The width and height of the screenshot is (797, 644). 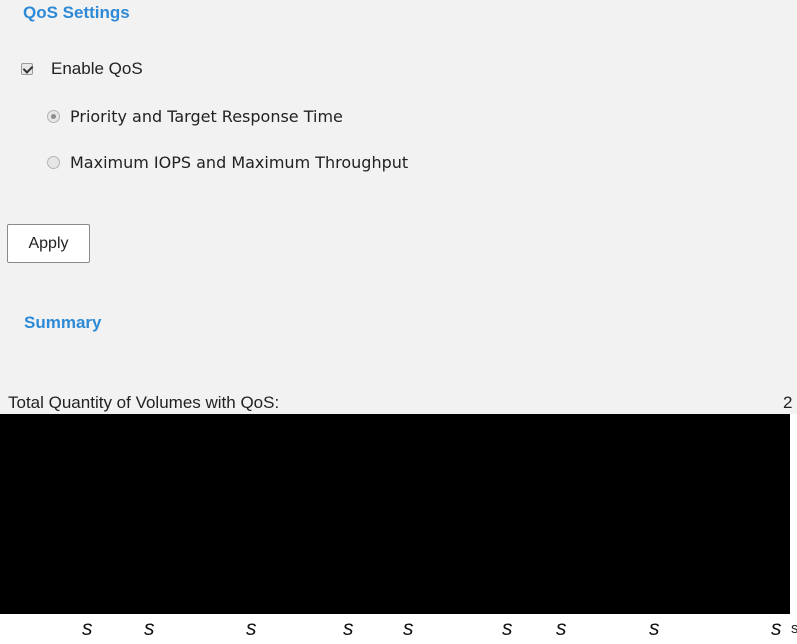 What do you see at coordinates (239, 162) in the screenshot?
I see `max-iops-label: Maximum IOPS and Maximum Throughput` at bounding box center [239, 162].